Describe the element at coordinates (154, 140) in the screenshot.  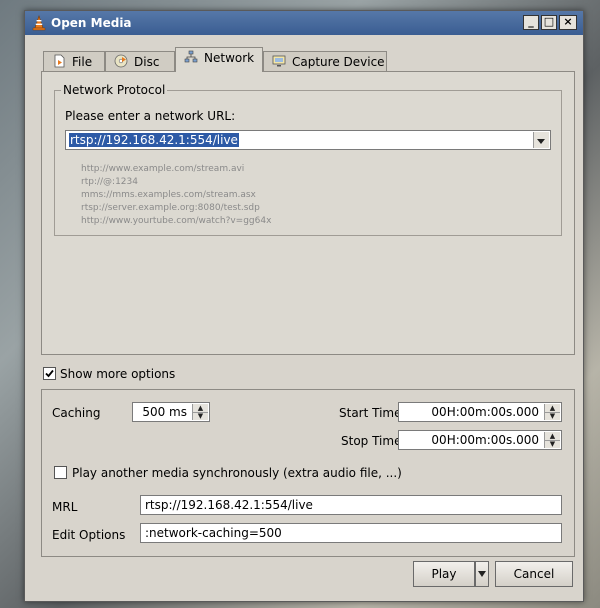
I see `network-url-value: rtsp://192.168.42.1:554/live` at that location.